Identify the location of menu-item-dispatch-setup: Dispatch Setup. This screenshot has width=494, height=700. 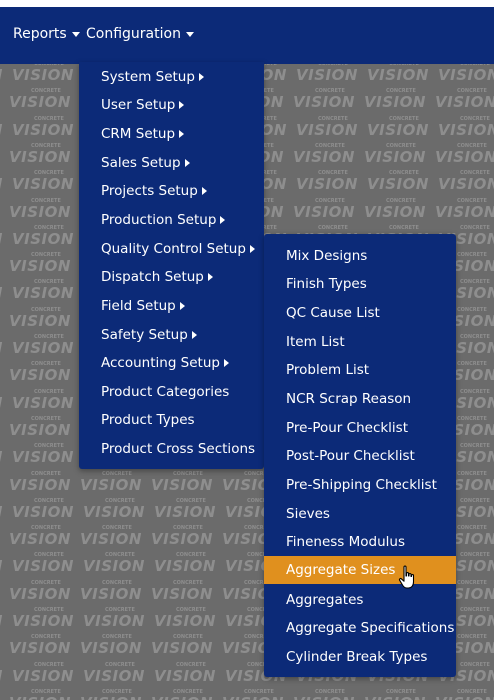
(171, 277).